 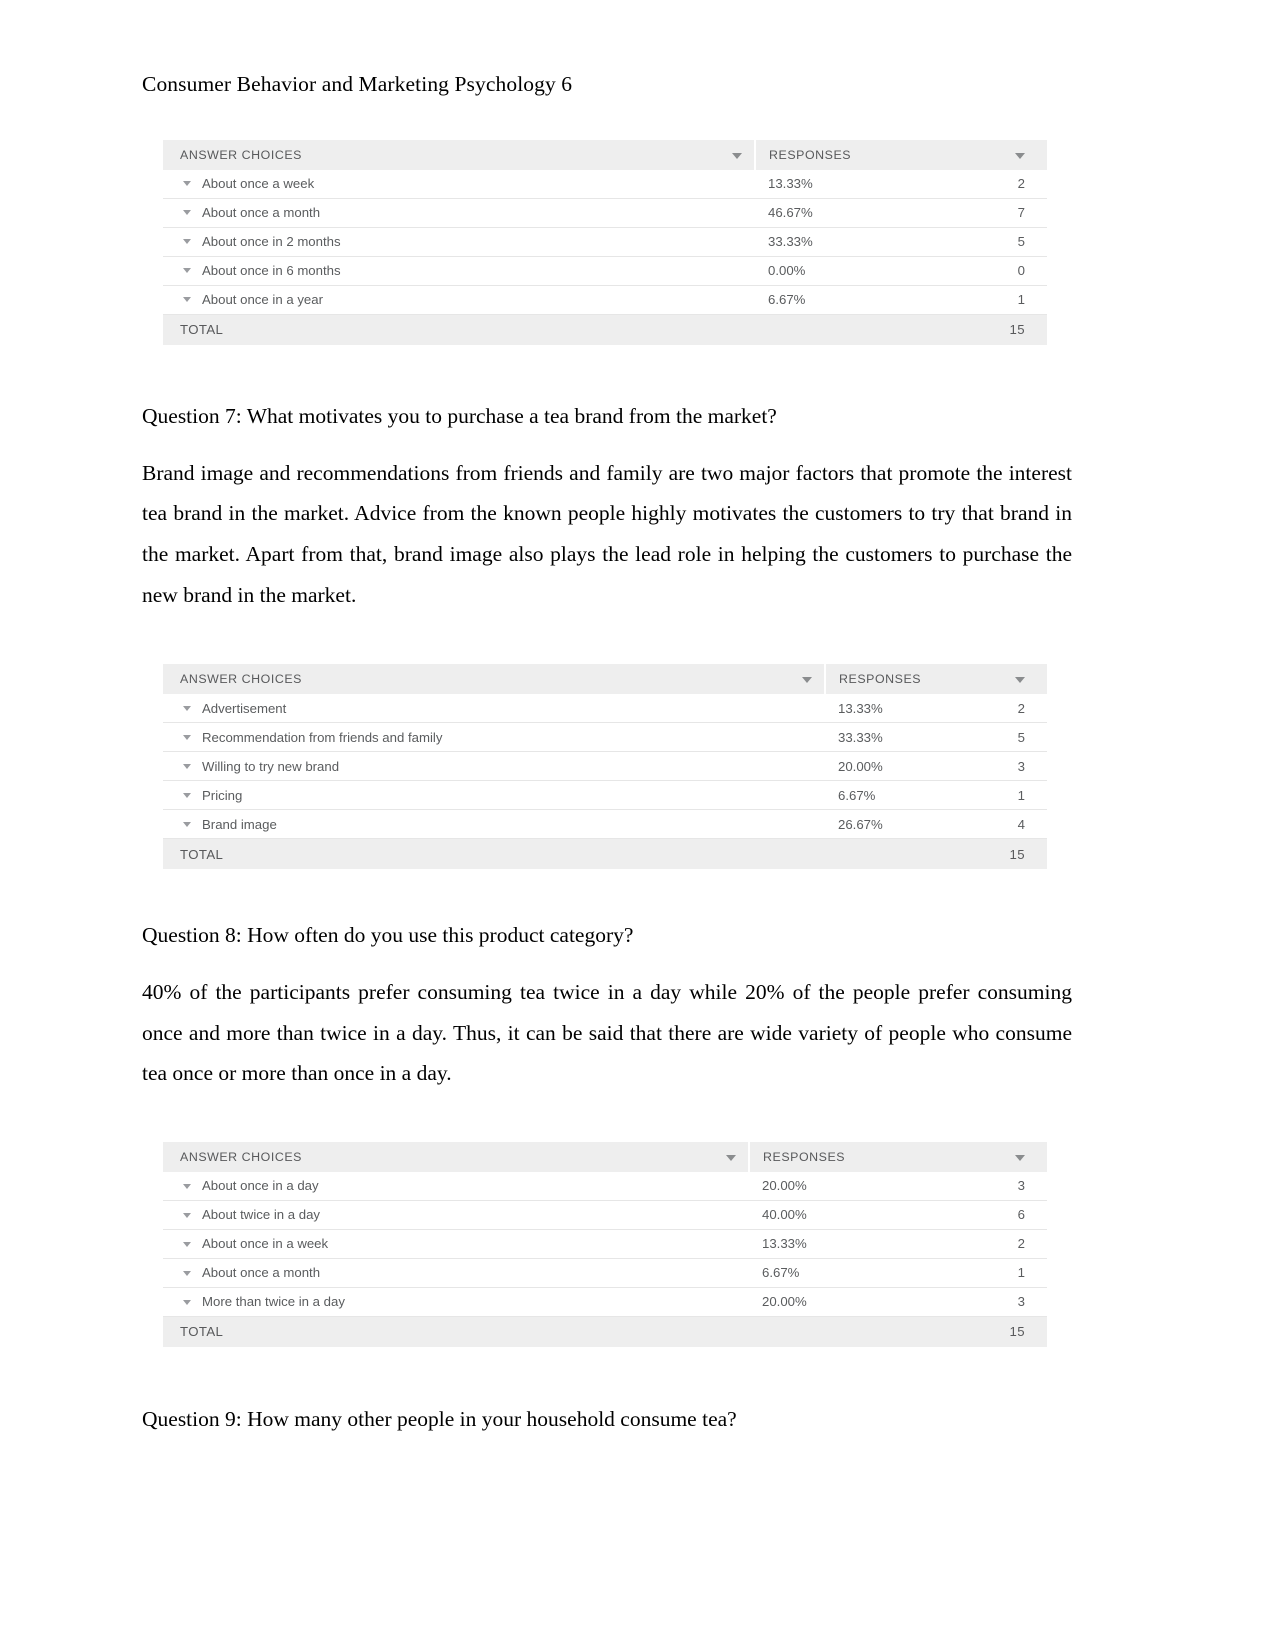 I want to click on answer-choice-cell: Recommendation from friends and family, so click(x=494, y=737).